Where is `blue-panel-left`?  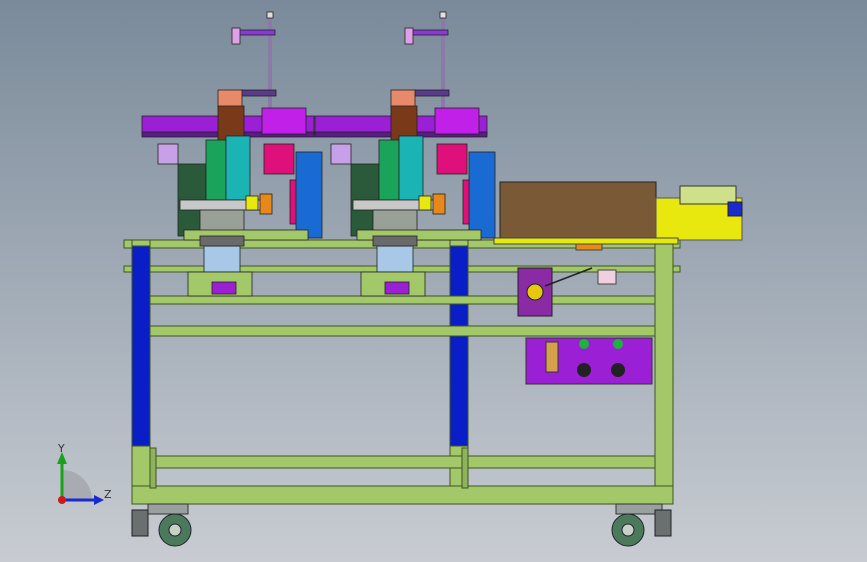 blue-panel-left is located at coordinates (141, 346).